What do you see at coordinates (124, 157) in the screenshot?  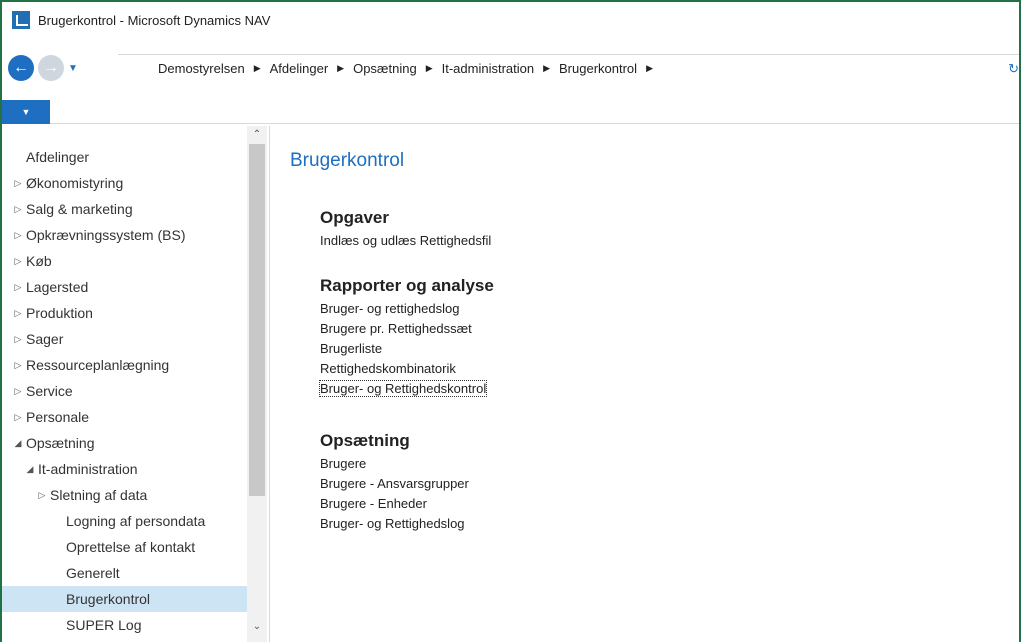 I see `nav-item: Afdelinger` at bounding box center [124, 157].